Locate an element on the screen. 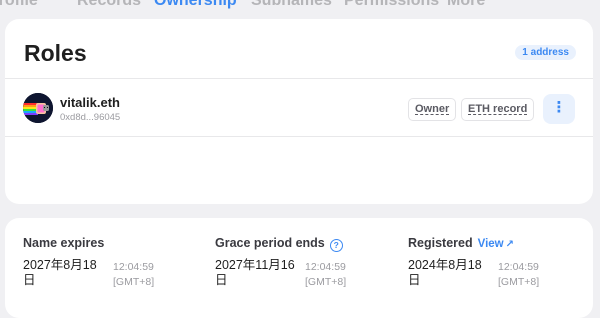 The height and width of the screenshot is (318, 600). tab-more: More is located at coordinates (466, 5).